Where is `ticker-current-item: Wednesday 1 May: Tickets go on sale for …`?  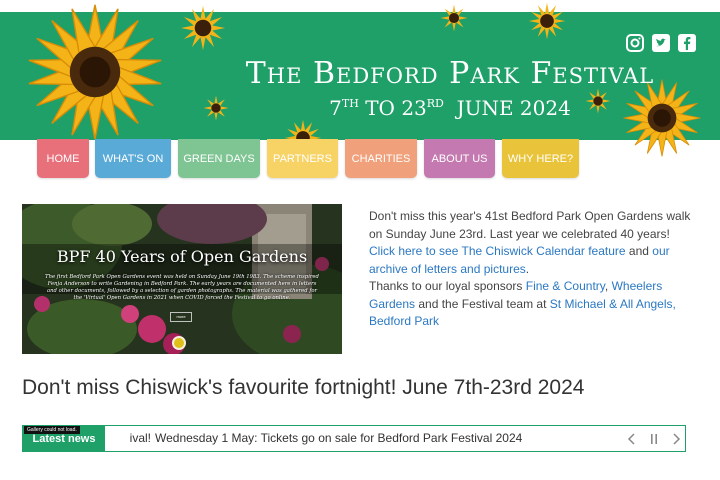
ticker-current-item: Wednesday 1 May: Tickets go on sale for … is located at coordinates (338, 438).